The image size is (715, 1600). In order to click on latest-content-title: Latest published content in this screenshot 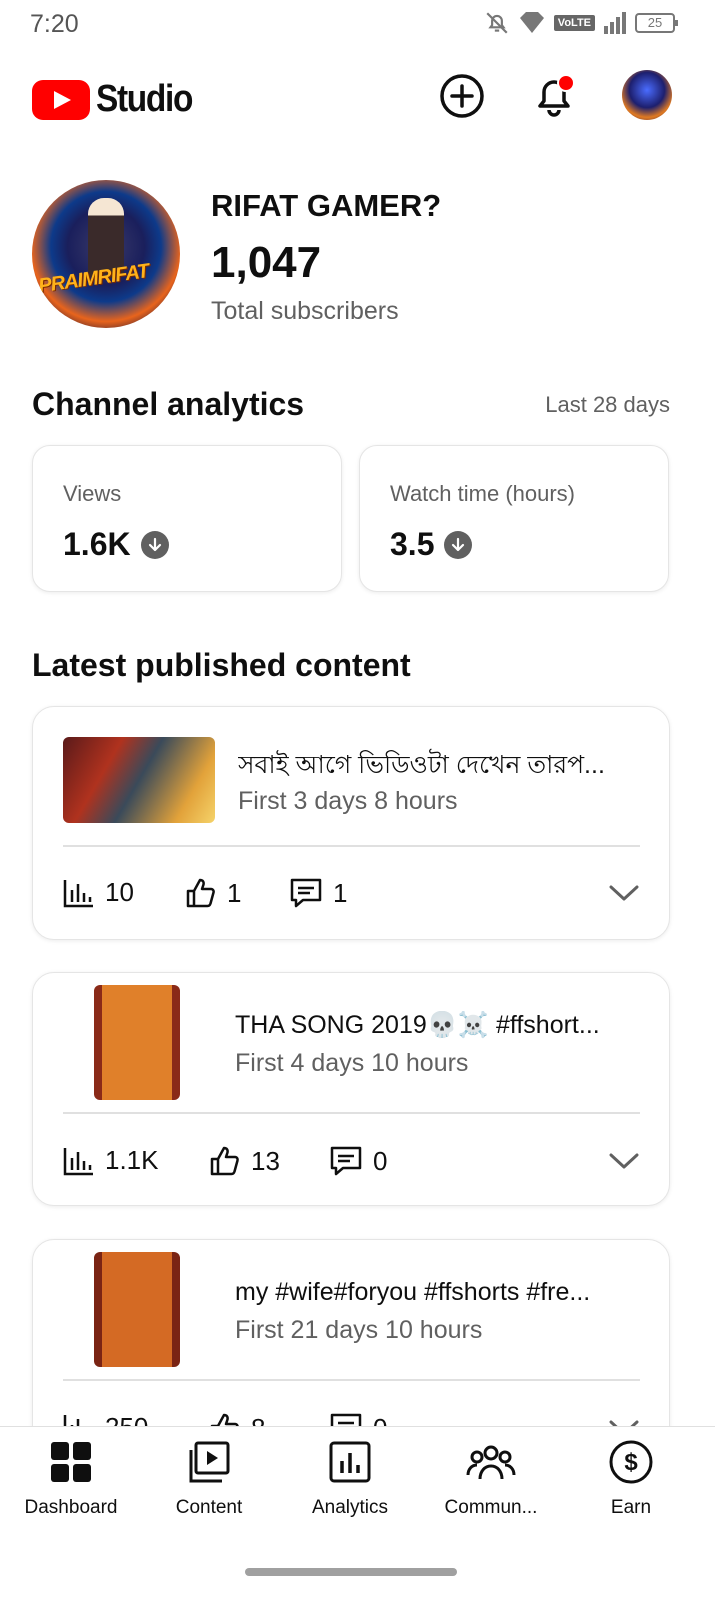, I will do `click(221, 665)`.